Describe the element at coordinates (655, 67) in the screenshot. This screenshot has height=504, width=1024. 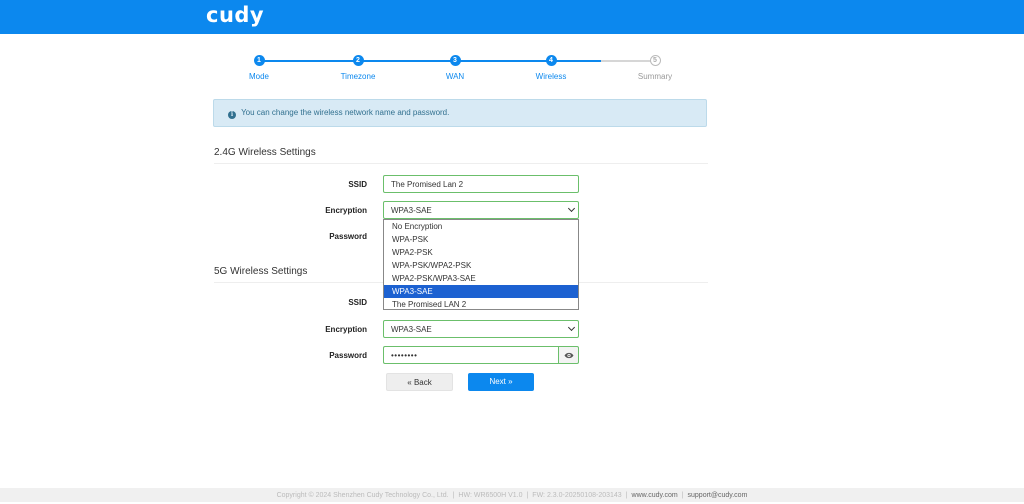
I see `step-summary: 5 Summary` at that location.